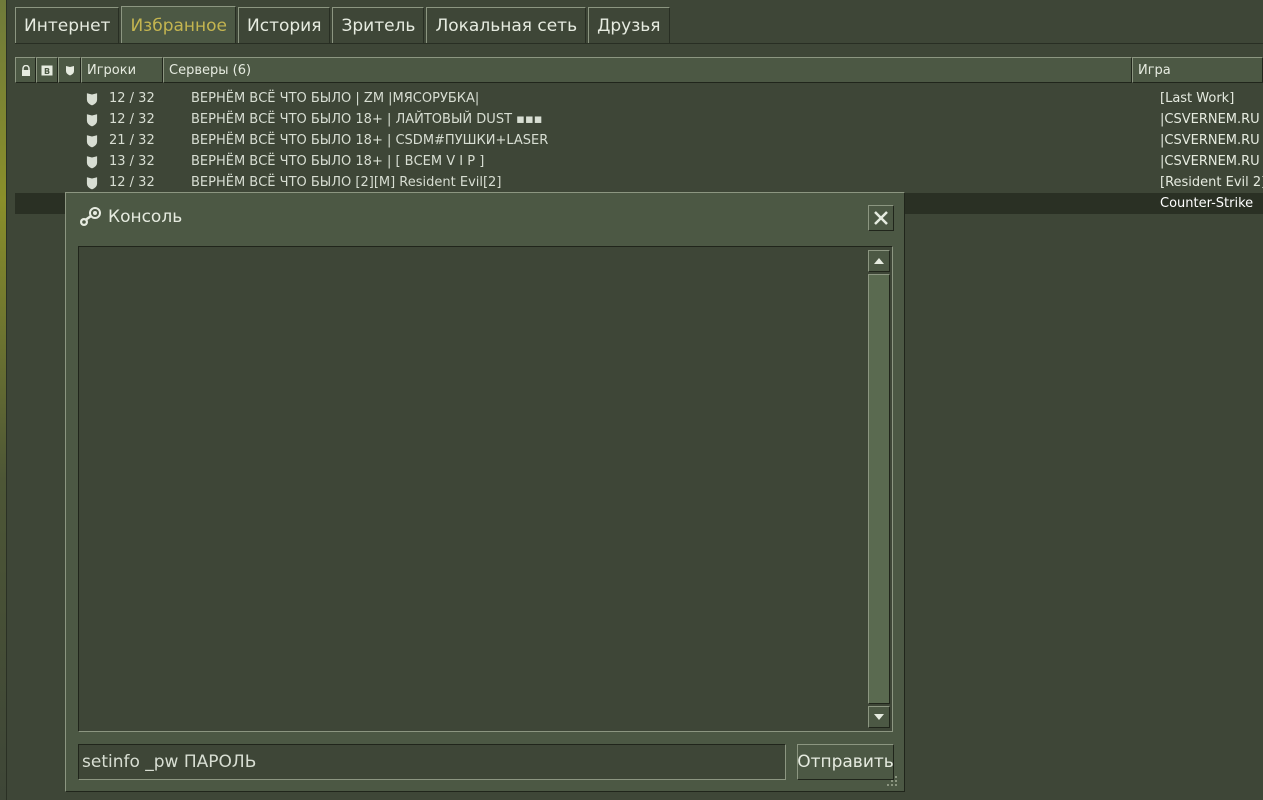  What do you see at coordinates (1197, 98) in the screenshot?
I see `game-name: [Last Work]` at bounding box center [1197, 98].